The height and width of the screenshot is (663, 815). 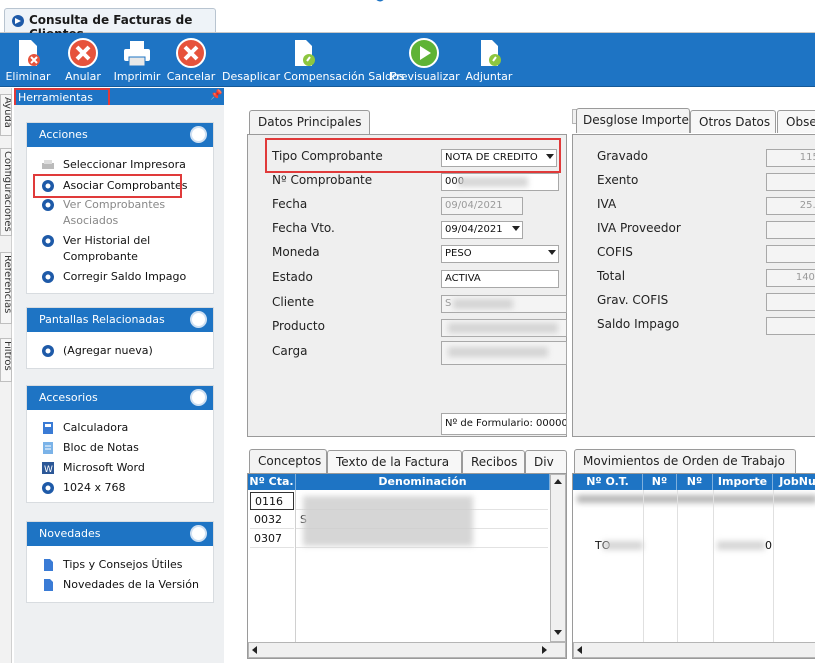 What do you see at coordinates (790, 254) in the screenshot?
I see `cofis-field` at bounding box center [790, 254].